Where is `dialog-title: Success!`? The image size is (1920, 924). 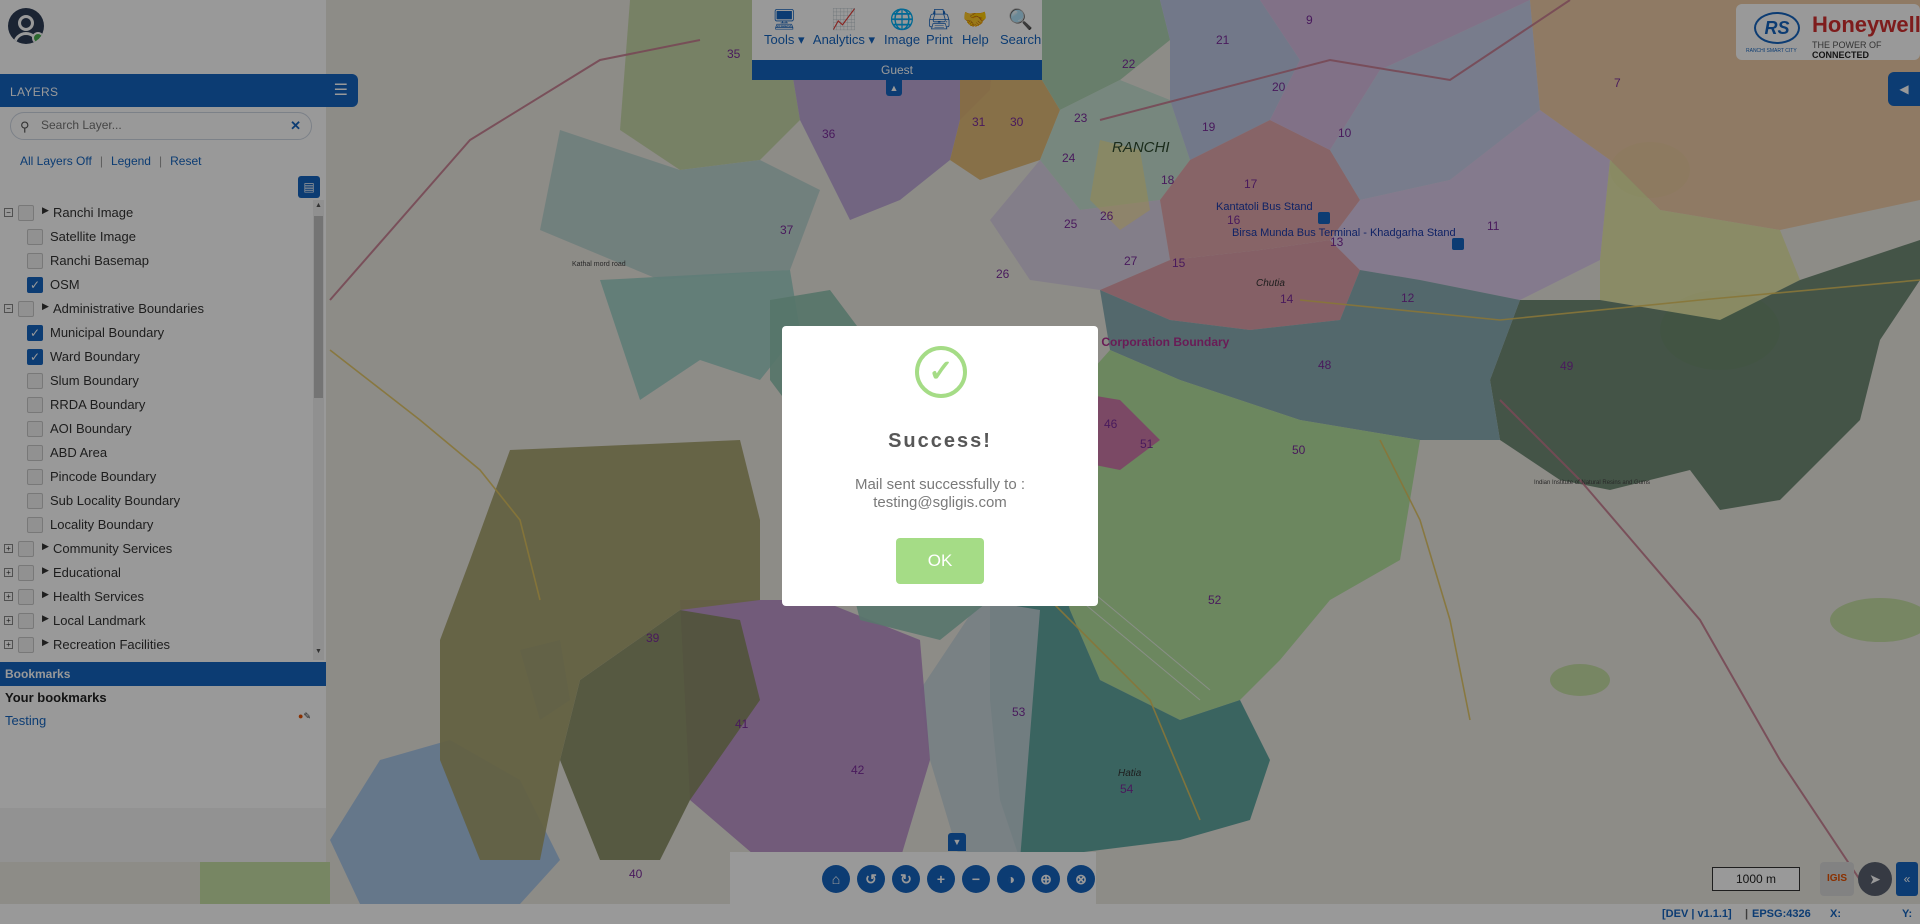
dialog-title: Success! is located at coordinates (940, 441).